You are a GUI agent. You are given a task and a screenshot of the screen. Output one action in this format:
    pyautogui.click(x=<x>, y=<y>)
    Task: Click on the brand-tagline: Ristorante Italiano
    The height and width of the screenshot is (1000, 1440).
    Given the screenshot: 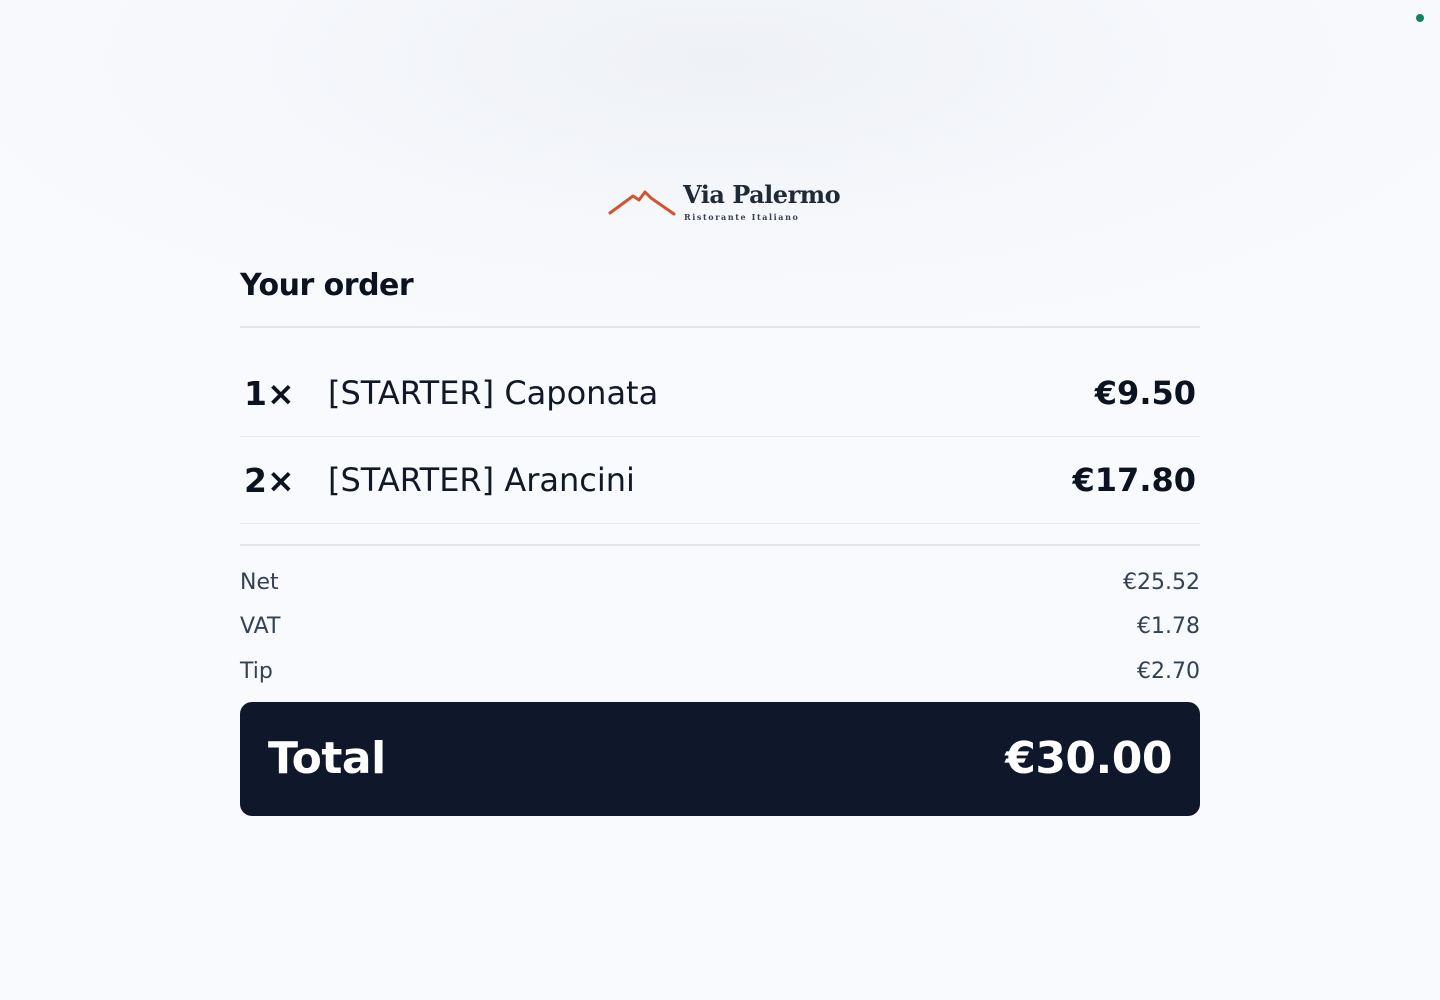 What is the action you would take?
    pyautogui.click(x=742, y=217)
    